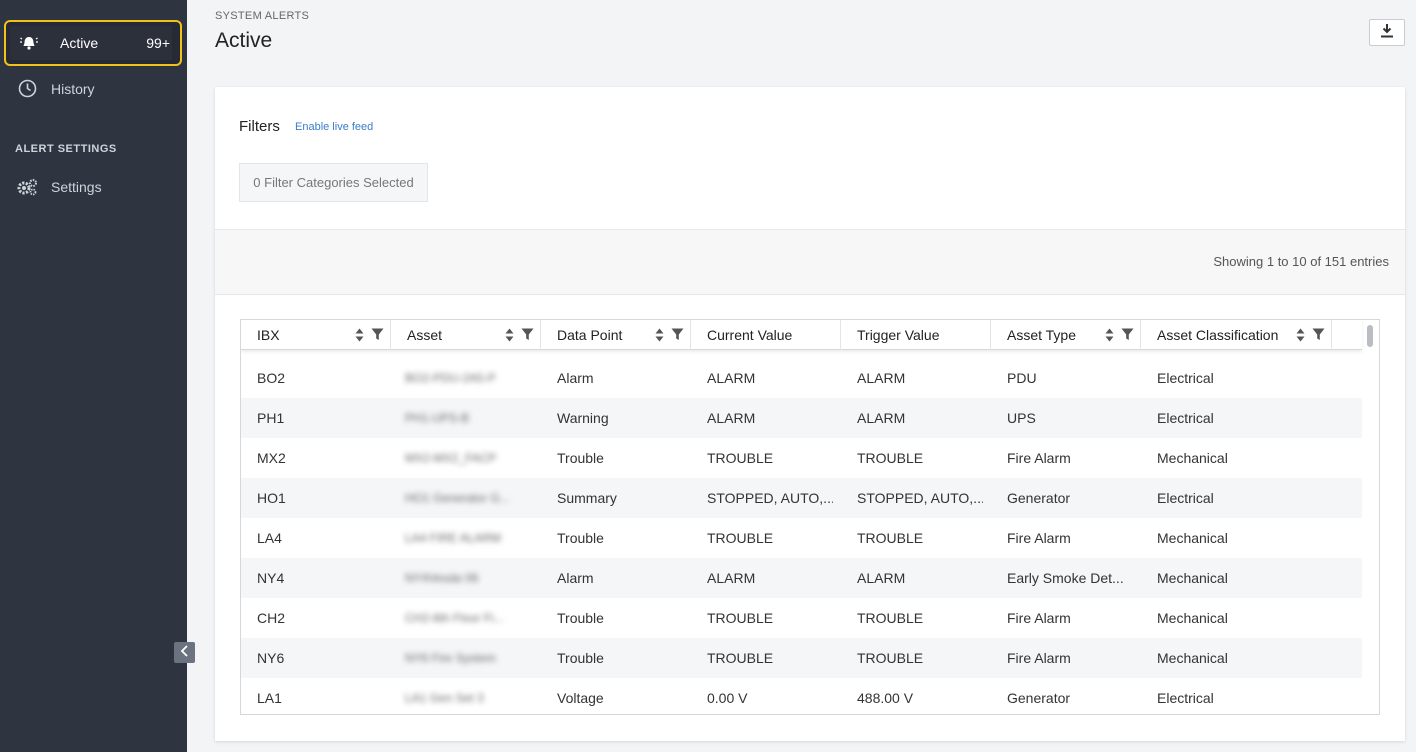 This screenshot has width=1416, height=752. I want to click on cell-ibx: HO1, so click(271, 498).